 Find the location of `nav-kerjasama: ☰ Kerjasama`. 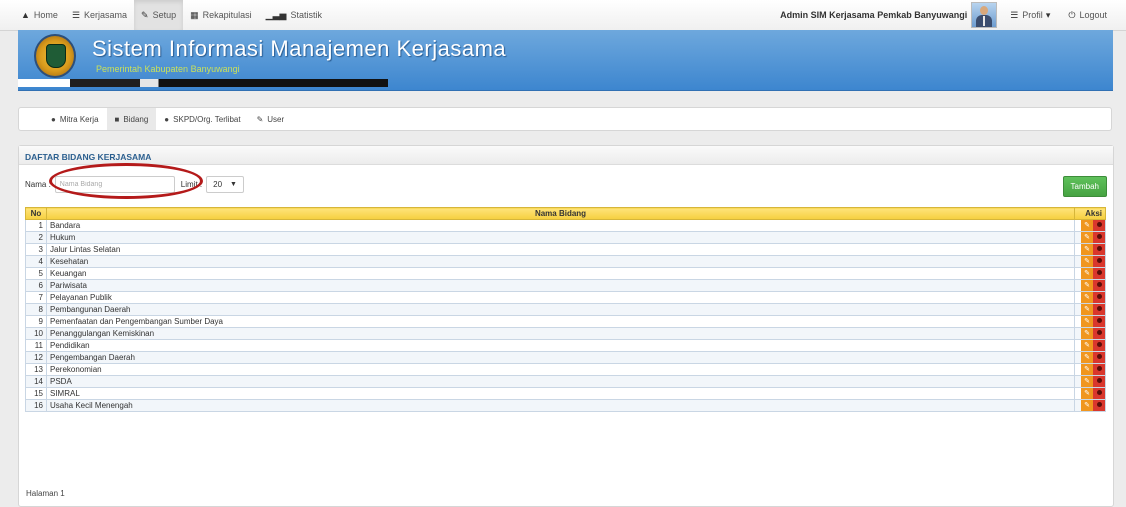

nav-kerjasama: ☰ Kerjasama is located at coordinates (99, 15).